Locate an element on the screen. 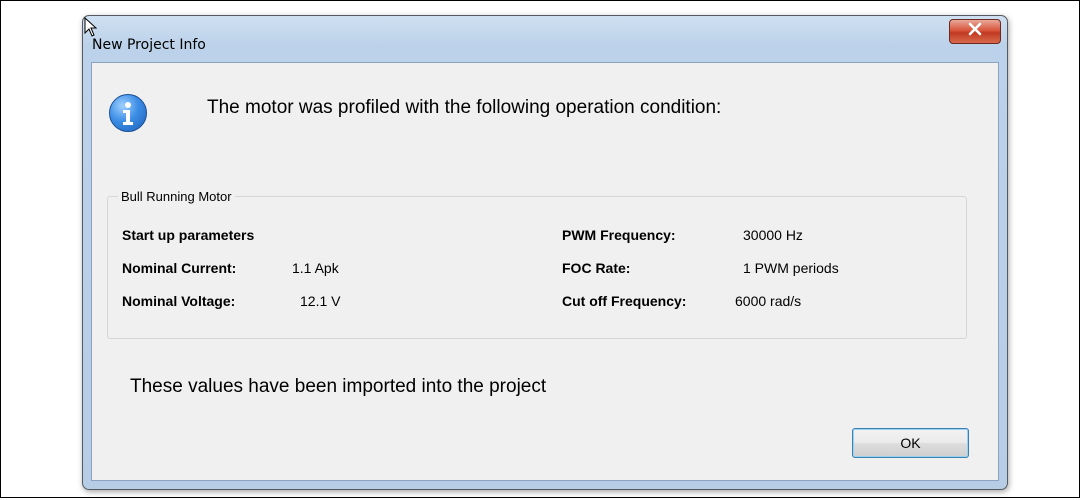  pwm-frequency-value: 30000 Hz is located at coordinates (773, 235).